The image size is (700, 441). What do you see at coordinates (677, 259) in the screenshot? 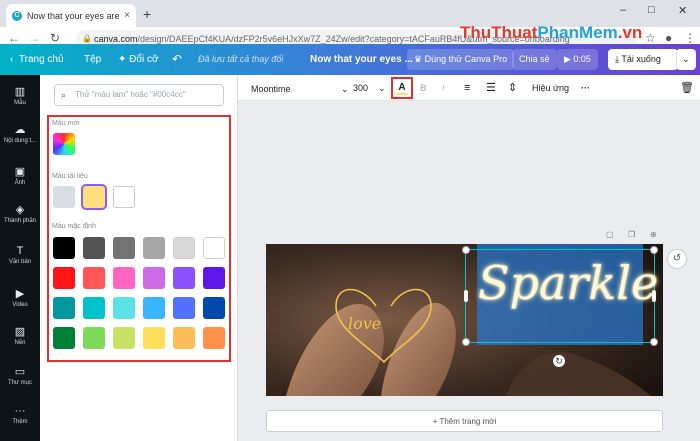
I see `refresh-icon: ↺` at bounding box center [677, 259].